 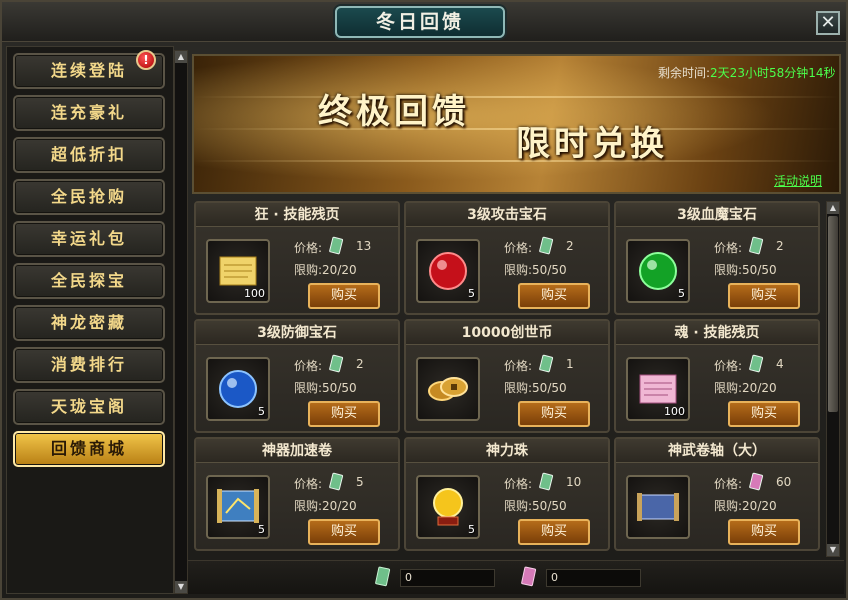 I want to click on green-coupon-icon, so click(x=383, y=576).